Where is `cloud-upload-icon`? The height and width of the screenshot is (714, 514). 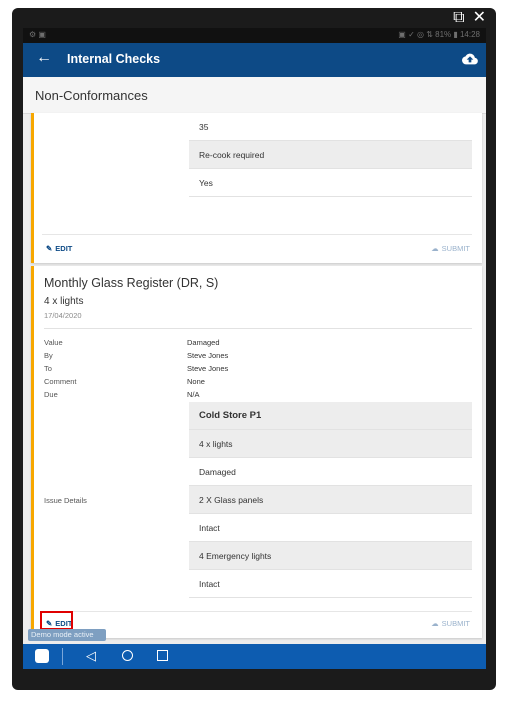
cloud-upload-icon is located at coordinates (470, 59).